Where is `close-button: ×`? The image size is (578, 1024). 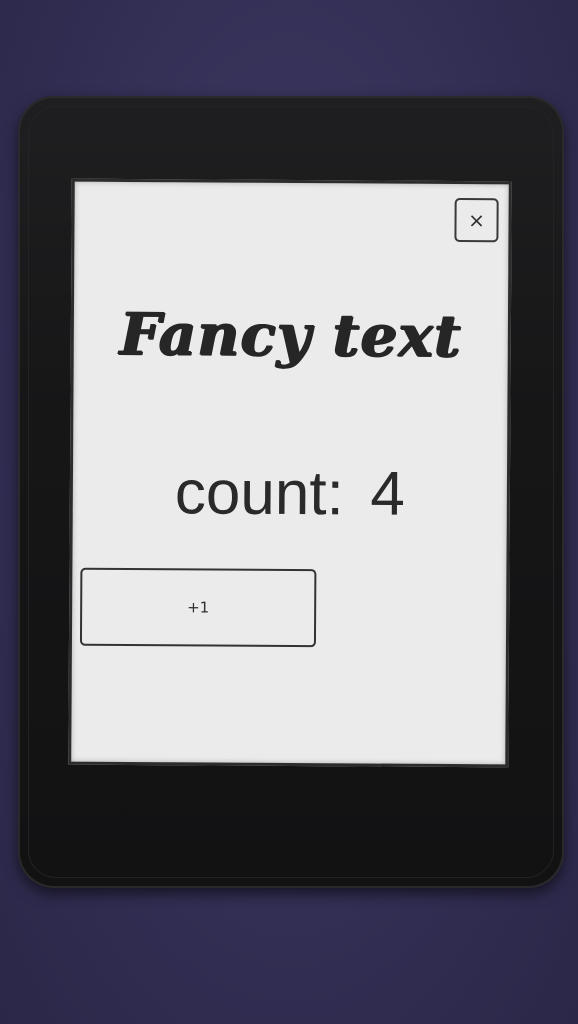
close-button: × is located at coordinates (476, 220).